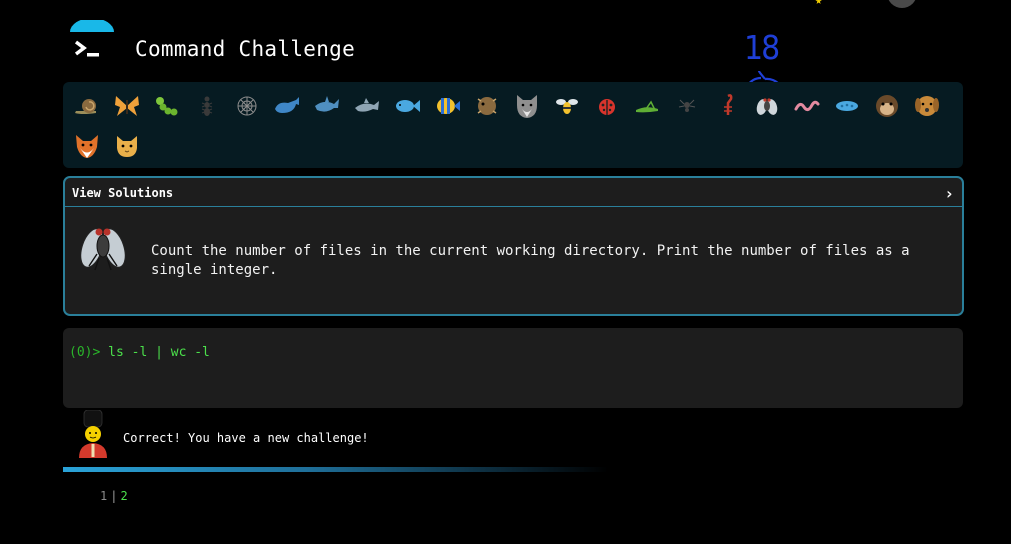 This screenshot has height=544, width=1011. Describe the element at coordinates (247, 106) in the screenshot. I see `spider-web-icon` at that location.